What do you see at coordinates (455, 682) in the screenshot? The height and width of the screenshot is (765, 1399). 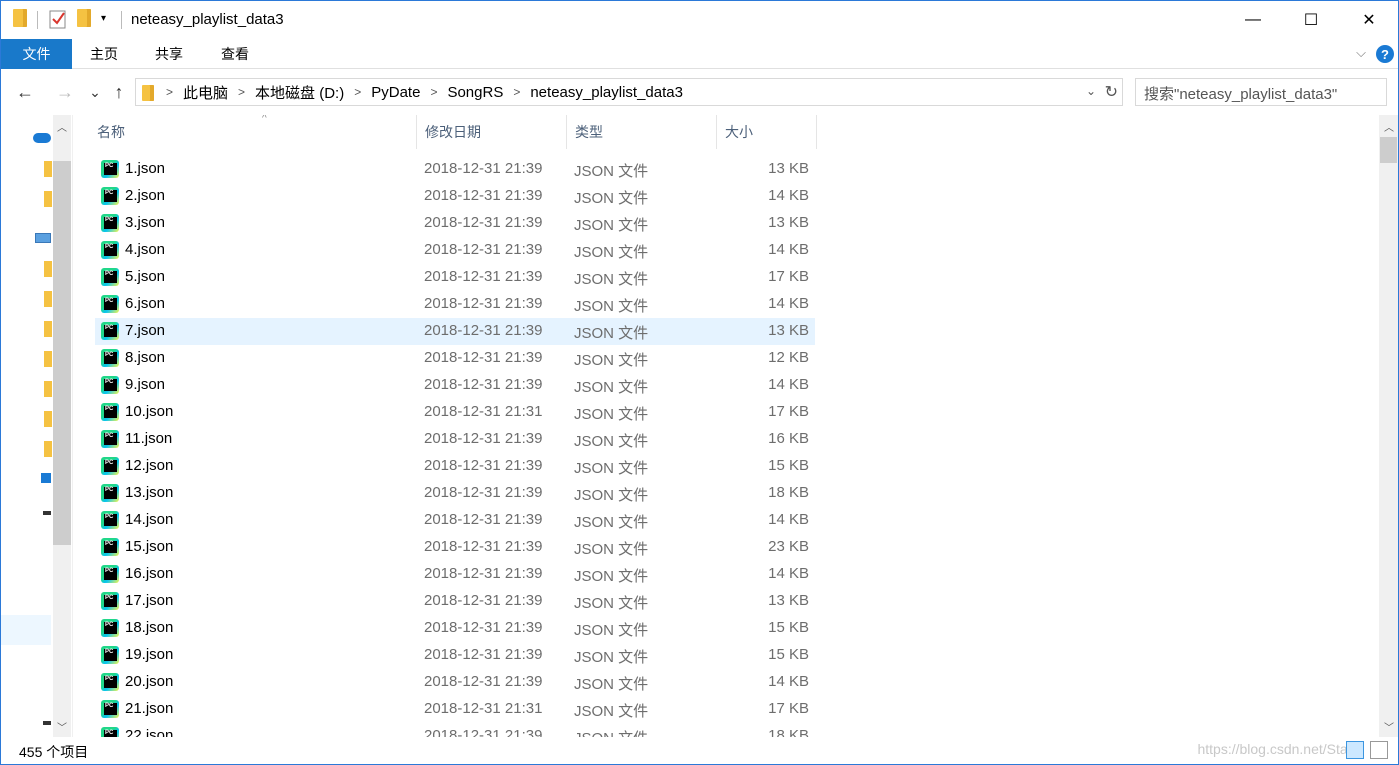 I see `file-row: 20.json 2018-12-31 21:39 JSON 文件 14 KB` at bounding box center [455, 682].